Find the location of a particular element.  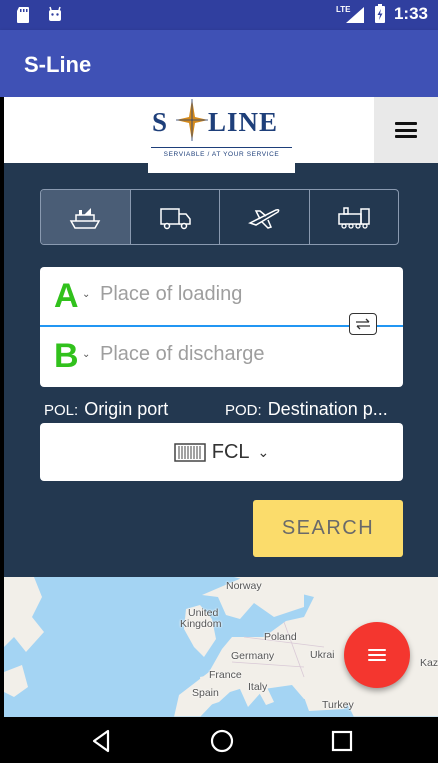

system-nav-bar is located at coordinates (219, 740).